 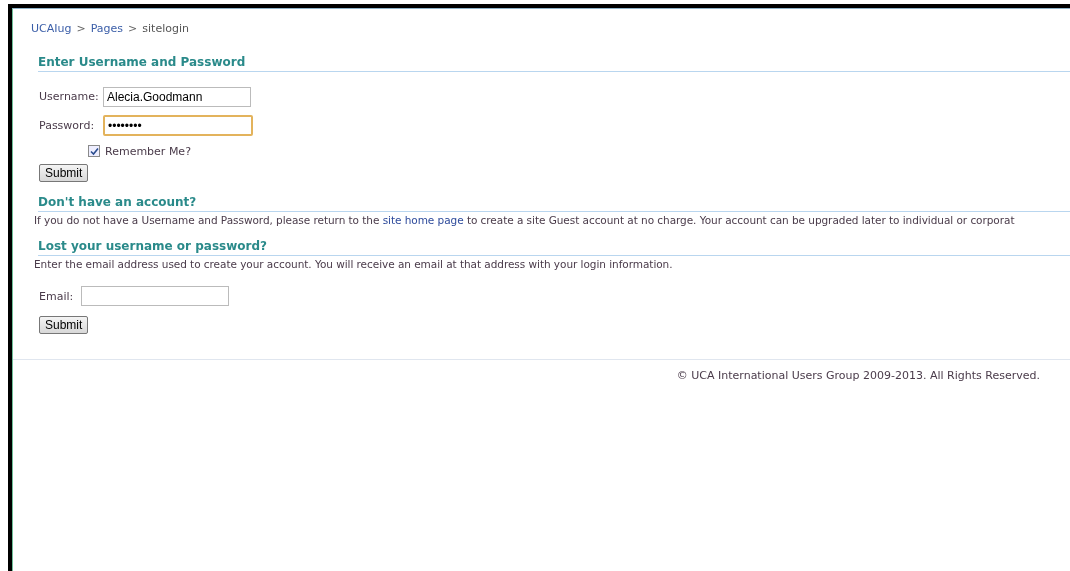 What do you see at coordinates (554, 247) in the screenshot?
I see `section-heading: Lost your username or password?` at bounding box center [554, 247].